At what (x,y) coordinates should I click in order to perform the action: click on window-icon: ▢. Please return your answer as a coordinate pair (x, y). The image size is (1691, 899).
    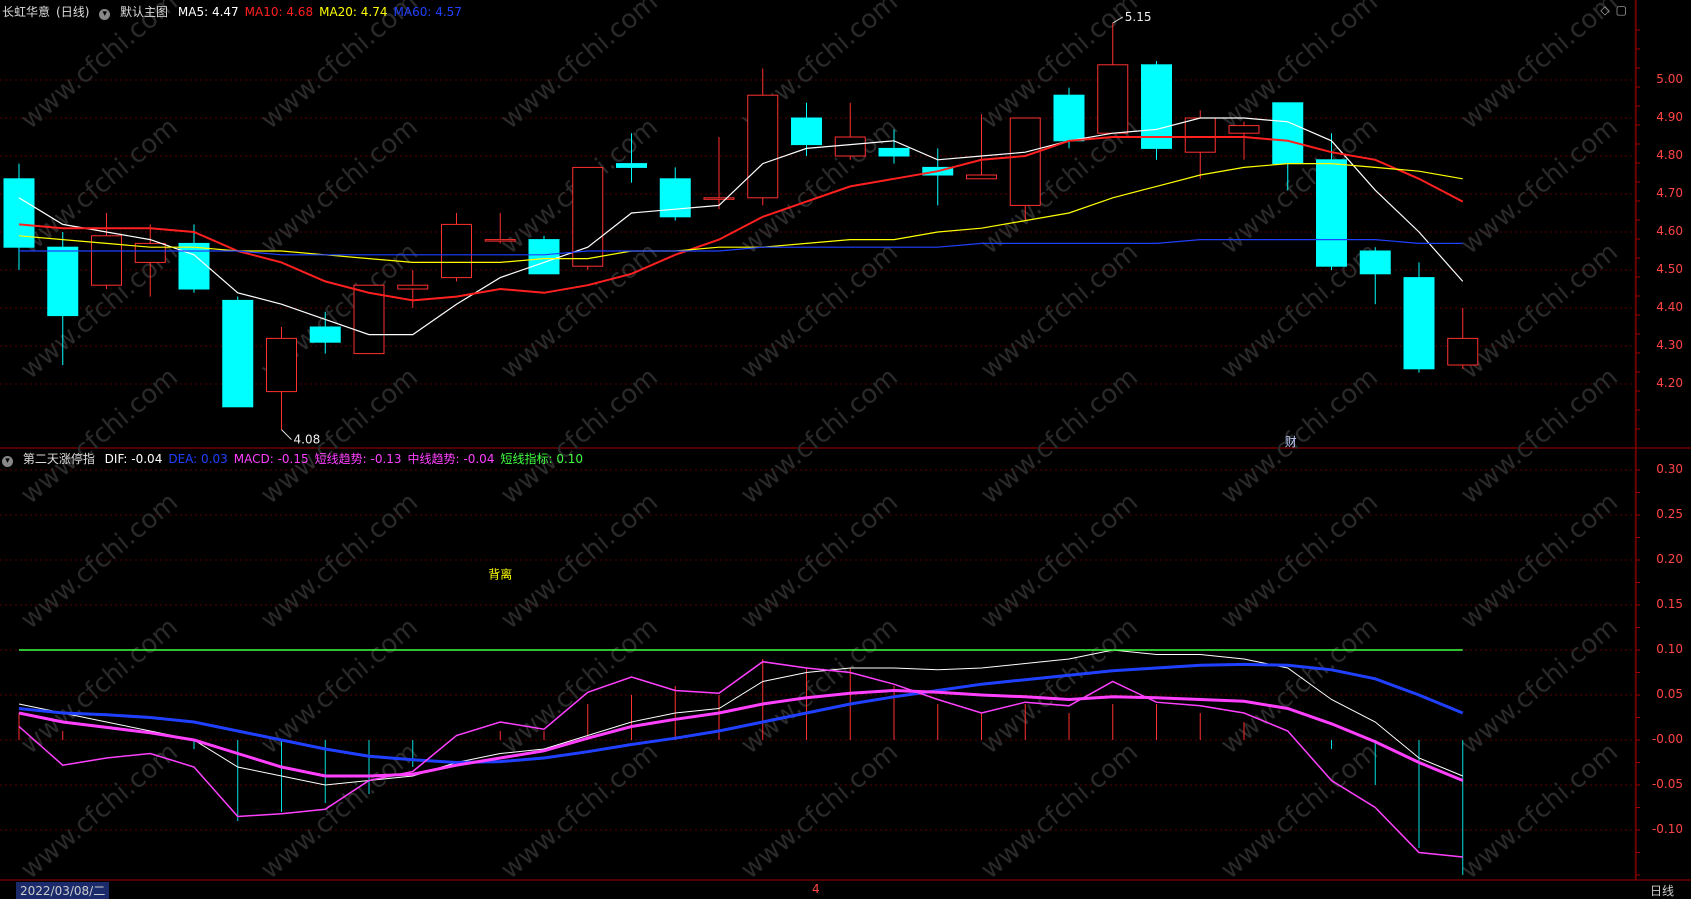
    Looking at the image, I should click on (1621, 10).